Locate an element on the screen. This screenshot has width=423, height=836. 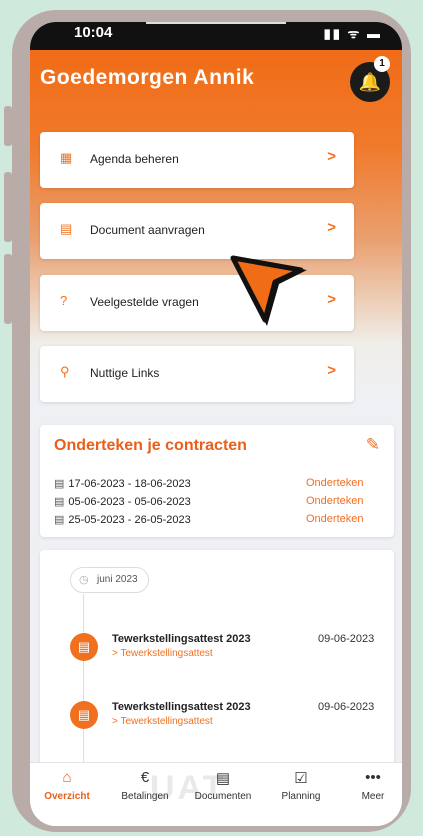
tab-planning: ☑ Planning is located at coordinates (301, 794).